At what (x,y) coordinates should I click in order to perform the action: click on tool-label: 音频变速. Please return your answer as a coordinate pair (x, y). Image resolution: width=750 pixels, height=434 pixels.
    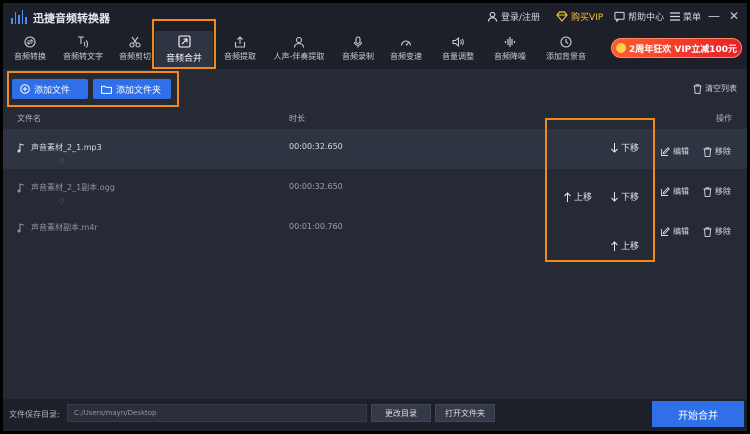
    Looking at the image, I should click on (406, 56).